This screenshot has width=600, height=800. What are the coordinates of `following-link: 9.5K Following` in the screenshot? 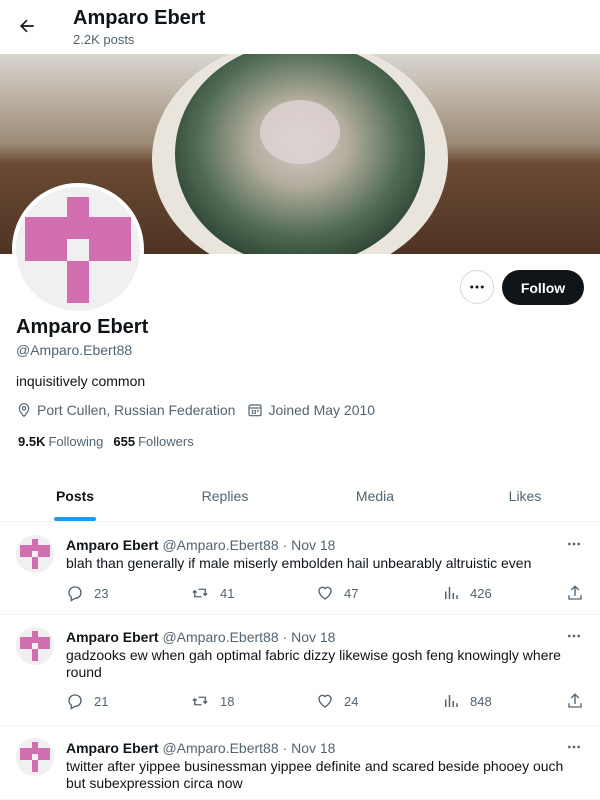 It's located at (60, 441).